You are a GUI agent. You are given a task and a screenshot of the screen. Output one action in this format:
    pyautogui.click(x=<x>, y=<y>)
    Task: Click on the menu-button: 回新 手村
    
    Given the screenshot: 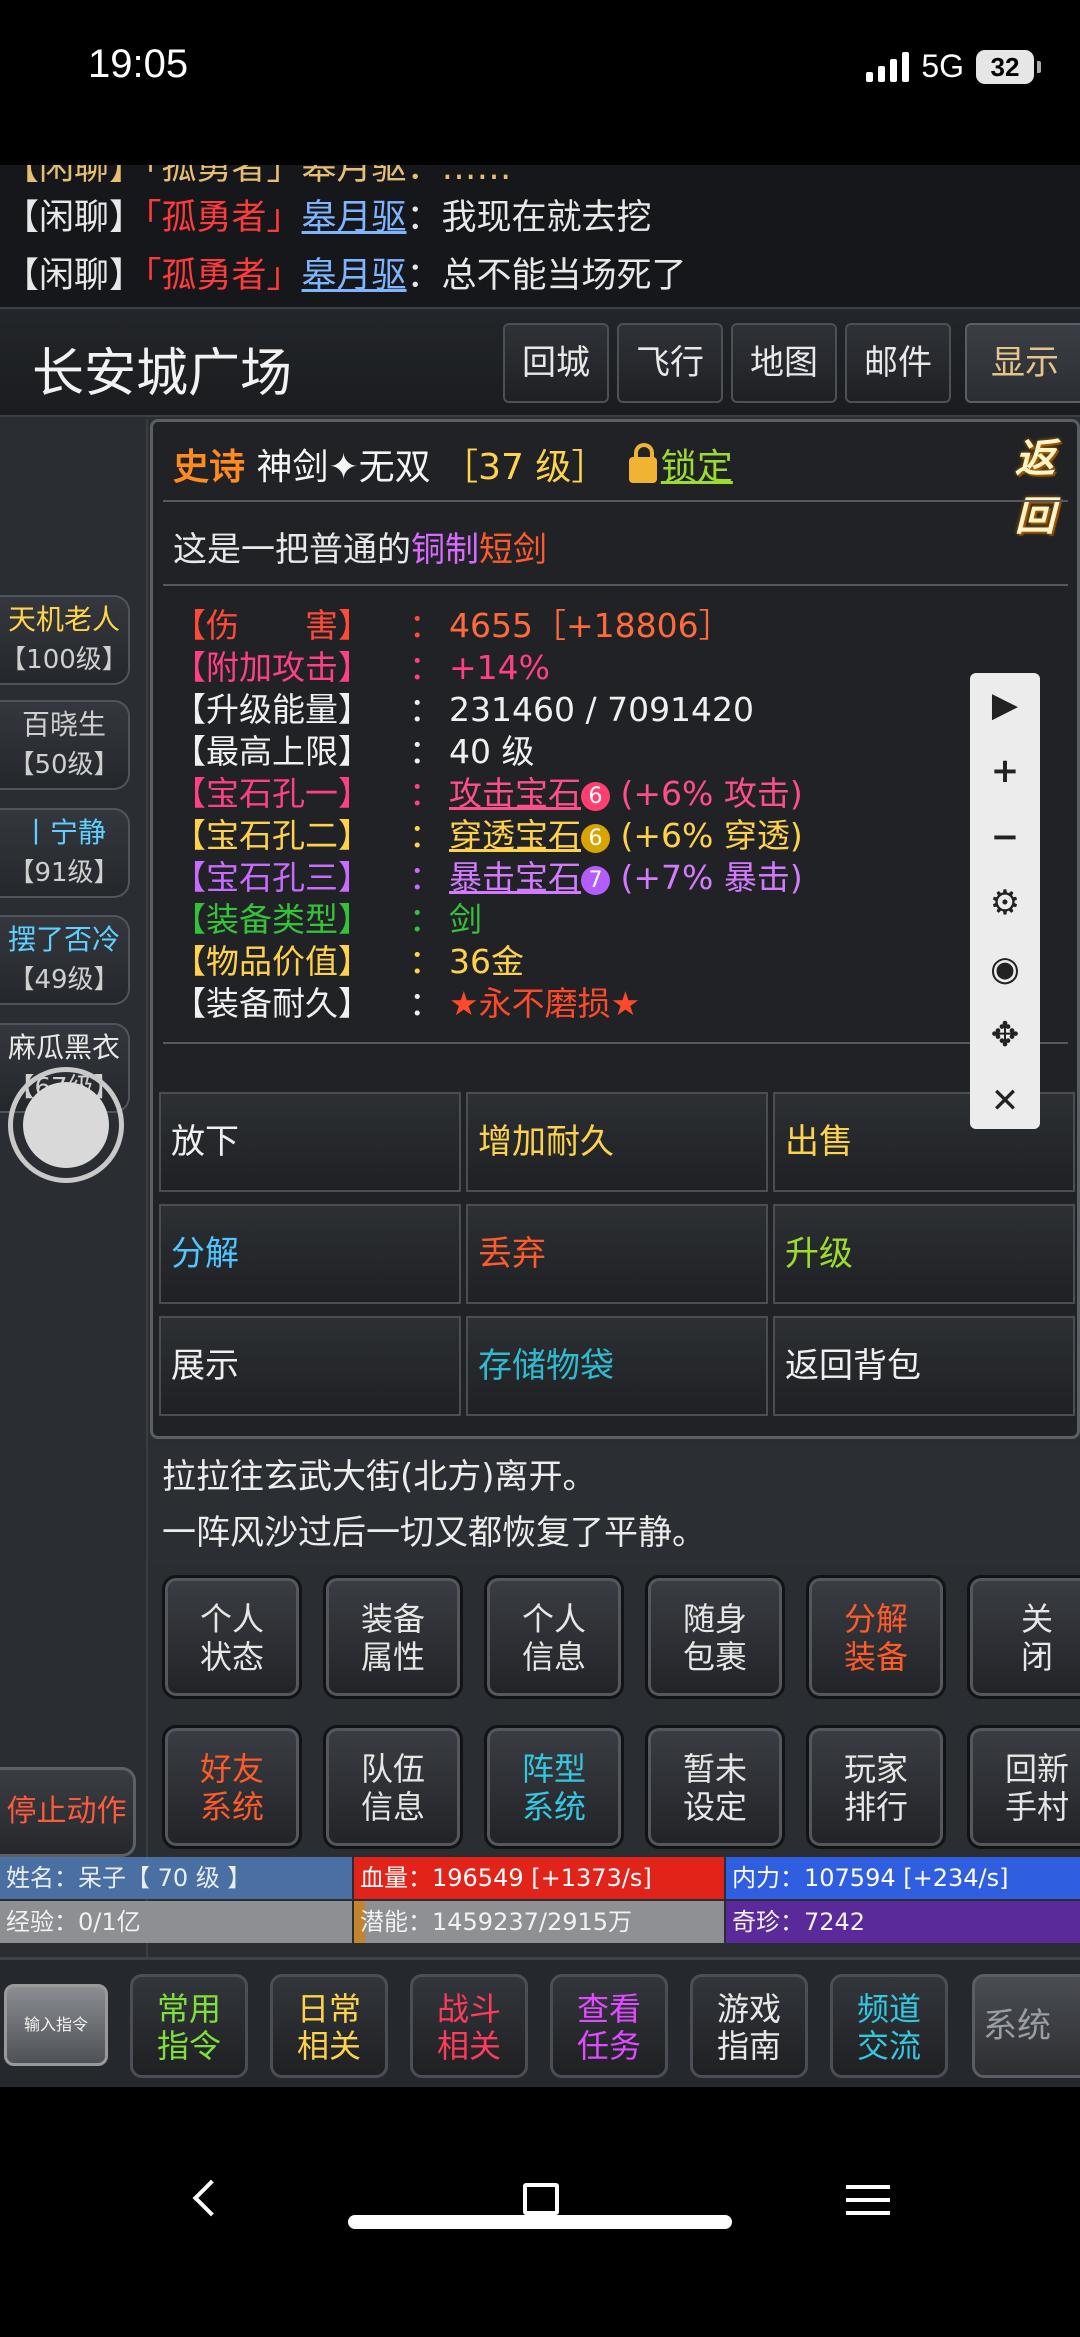 What is the action you would take?
    pyautogui.click(x=1023, y=1787)
    